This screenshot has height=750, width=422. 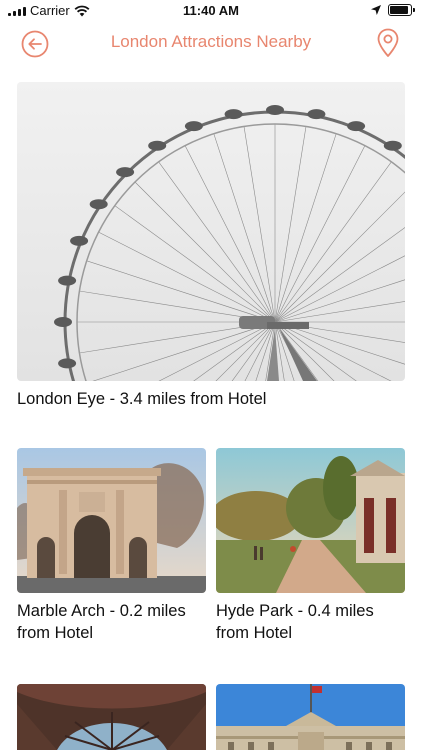 What do you see at coordinates (142, 399) in the screenshot?
I see `london-eye-caption: London Eye - 3.4 miles from Hotel` at bounding box center [142, 399].